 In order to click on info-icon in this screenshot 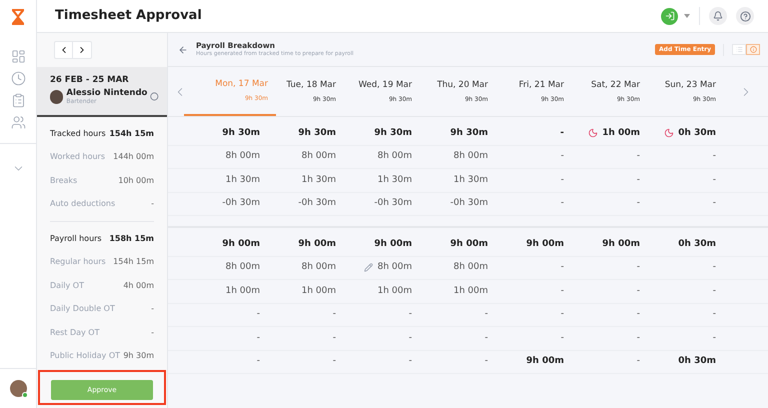, I will do `click(753, 49)`.